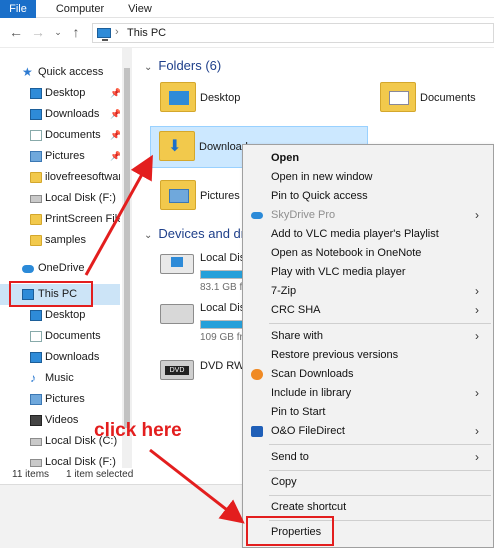 This screenshot has height=548, width=494. I want to click on menu-item-pin-to-quick-access: Pin to Quick access, so click(368, 196).